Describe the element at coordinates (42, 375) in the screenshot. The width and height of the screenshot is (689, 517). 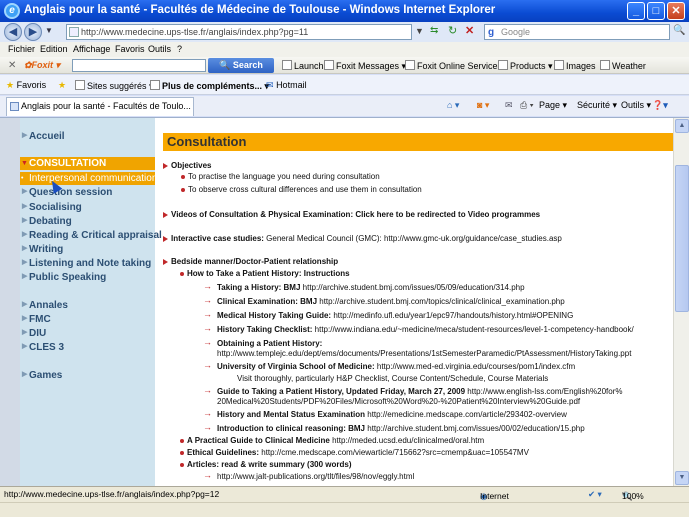
I see `sidebar-item-games: ▶ Games` at that location.